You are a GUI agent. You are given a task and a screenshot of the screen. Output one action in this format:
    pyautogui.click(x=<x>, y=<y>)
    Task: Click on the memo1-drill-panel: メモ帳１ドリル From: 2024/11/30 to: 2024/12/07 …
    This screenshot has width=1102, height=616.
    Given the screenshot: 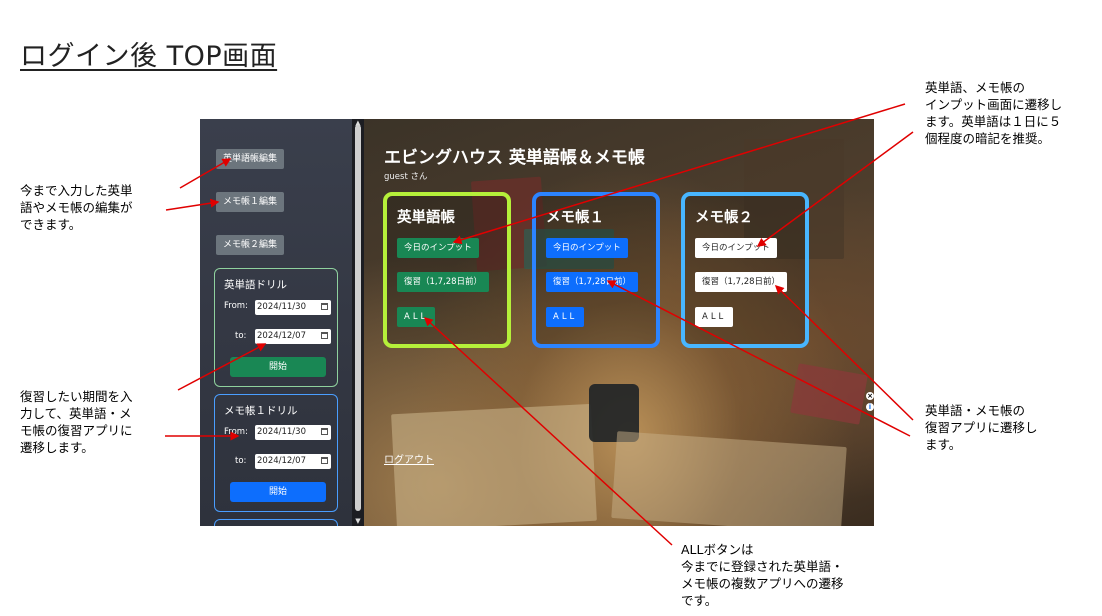 What is the action you would take?
    pyautogui.click(x=276, y=453)
    